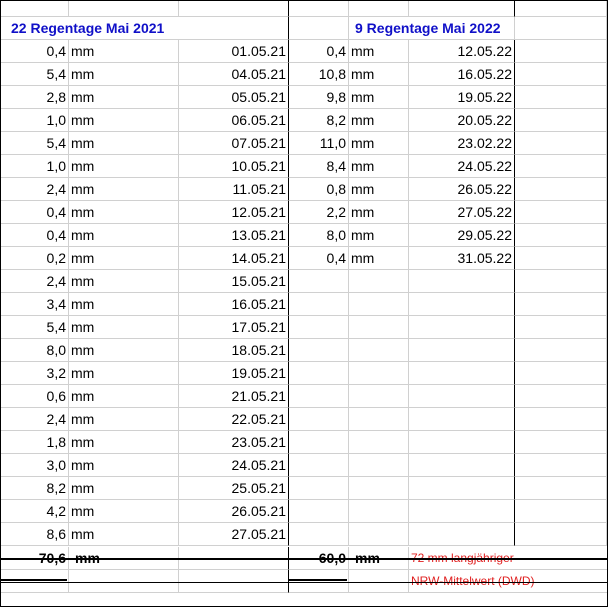  Describe the element at coordinates (234, 98) in the screenshot. I see `rain-2021-date: 05.05.21` at that location.